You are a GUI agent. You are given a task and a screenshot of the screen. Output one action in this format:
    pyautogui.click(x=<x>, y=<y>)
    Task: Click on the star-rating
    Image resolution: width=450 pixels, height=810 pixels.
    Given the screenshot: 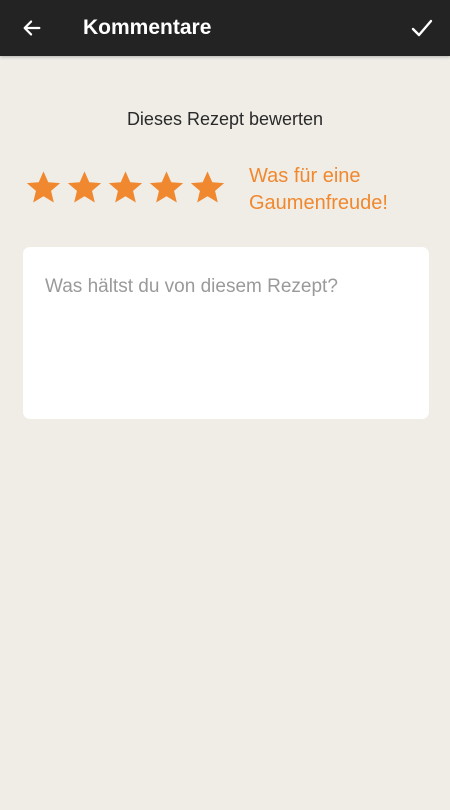 What is the action you would take?
    pyautogui.click(x=125, y=187)
    